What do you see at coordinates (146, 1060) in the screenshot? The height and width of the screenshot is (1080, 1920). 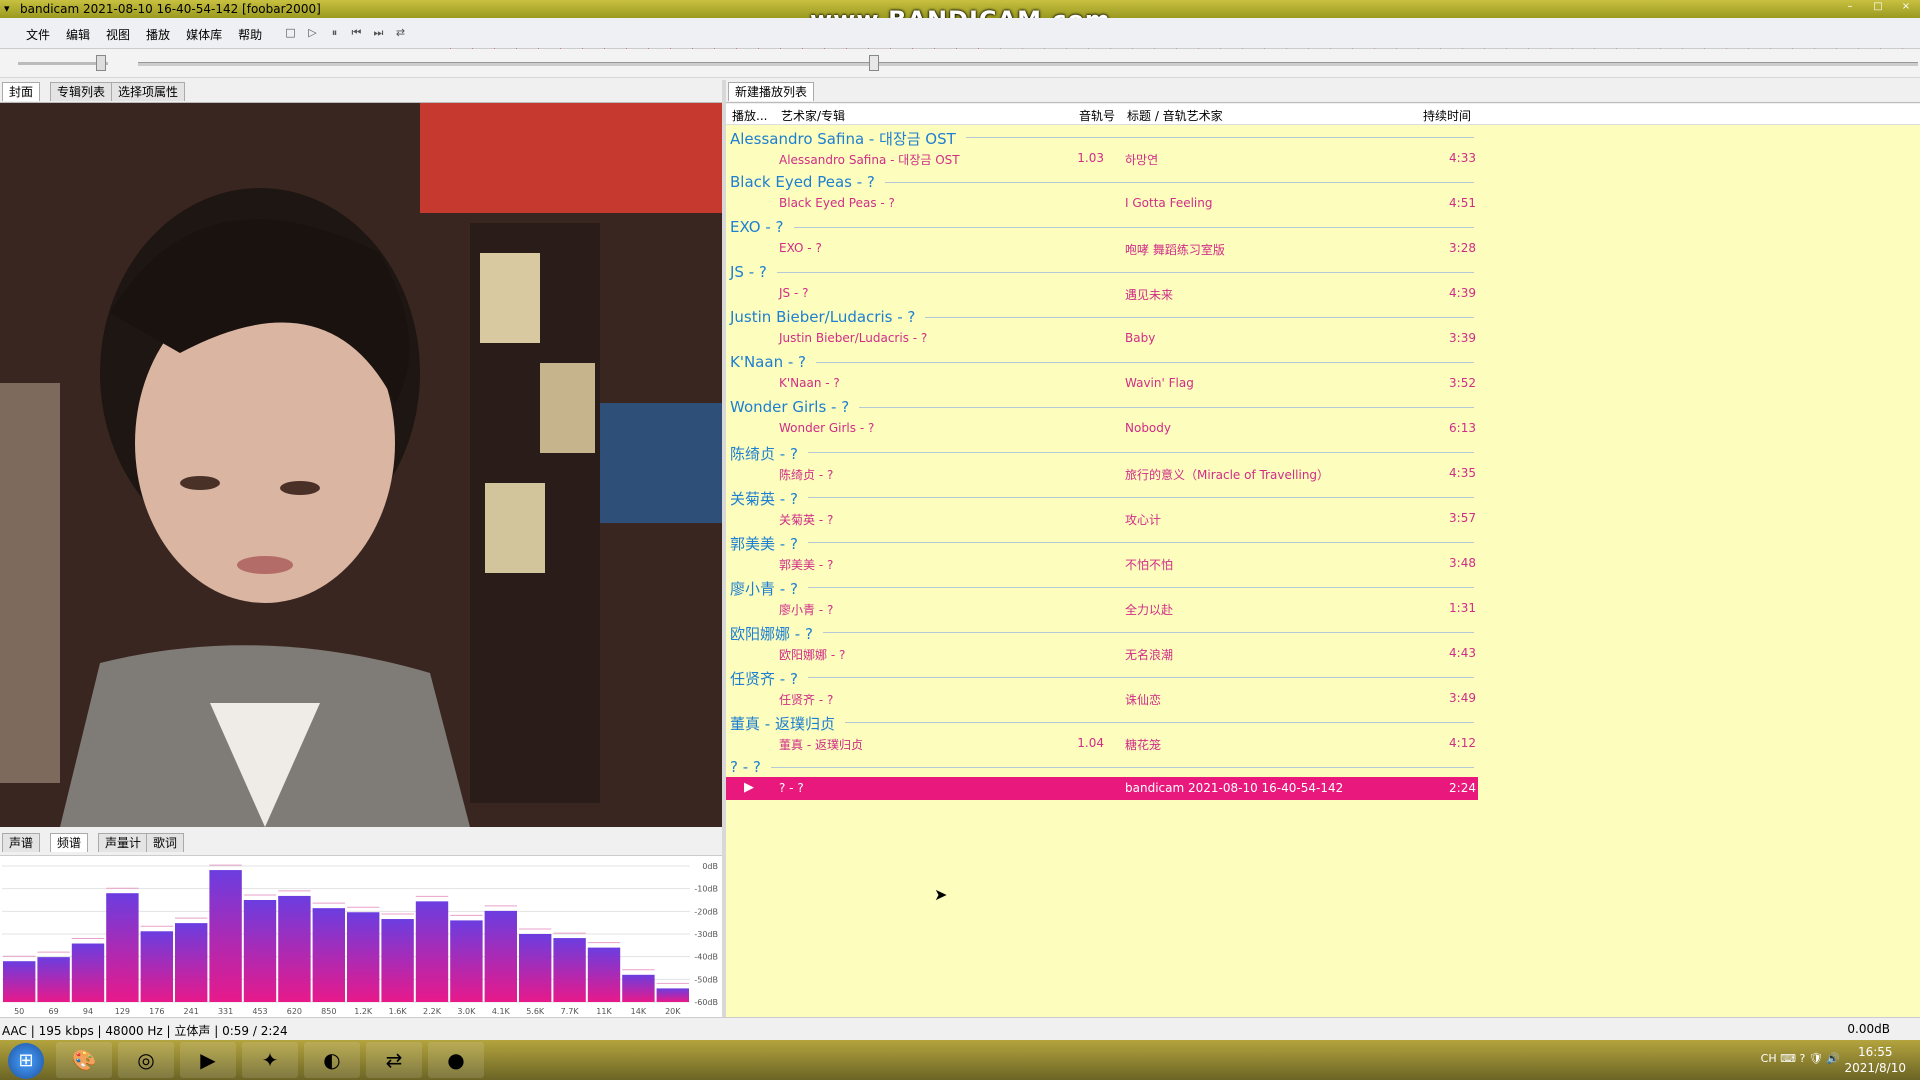 I see `taskbar-app-netease-icon: ◎` at bounding box center [146, 1060].